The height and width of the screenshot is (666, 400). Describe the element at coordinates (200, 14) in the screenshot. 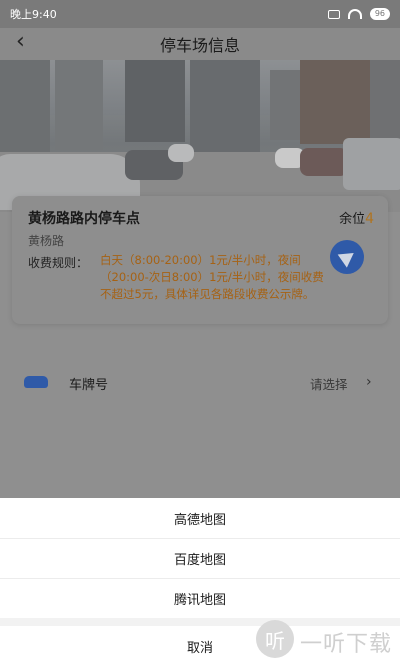

I see `status-bar: 晚上9:40 96` at that location.